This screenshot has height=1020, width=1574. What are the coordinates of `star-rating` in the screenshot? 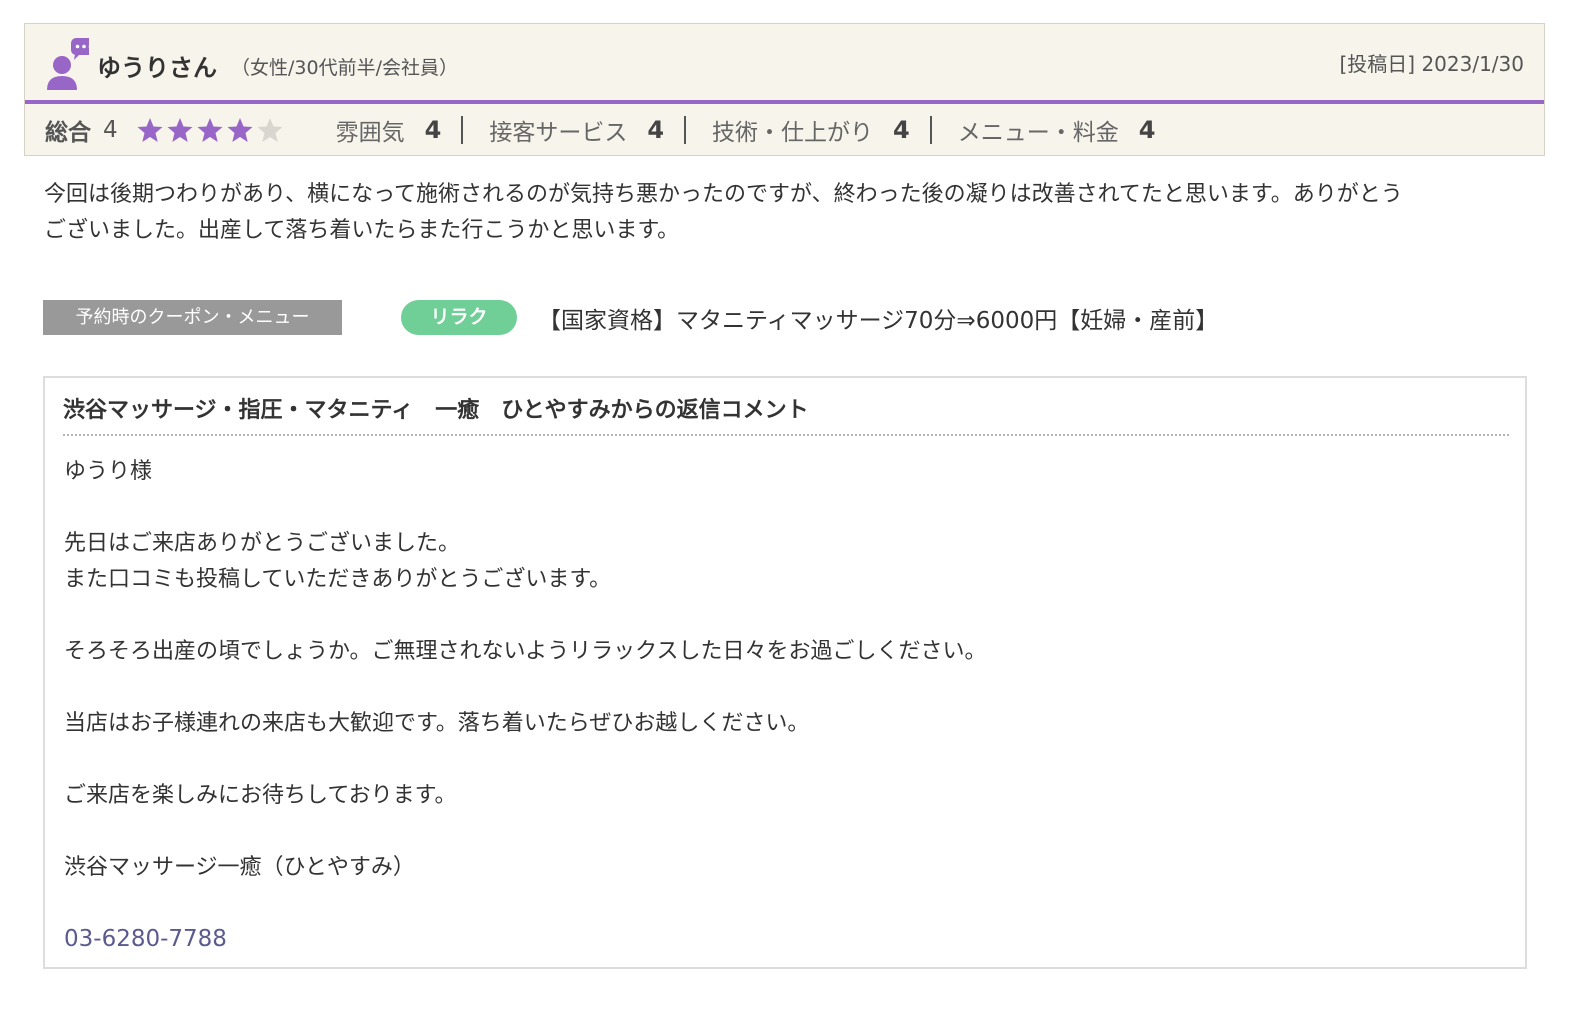 It's located at (210, 130).